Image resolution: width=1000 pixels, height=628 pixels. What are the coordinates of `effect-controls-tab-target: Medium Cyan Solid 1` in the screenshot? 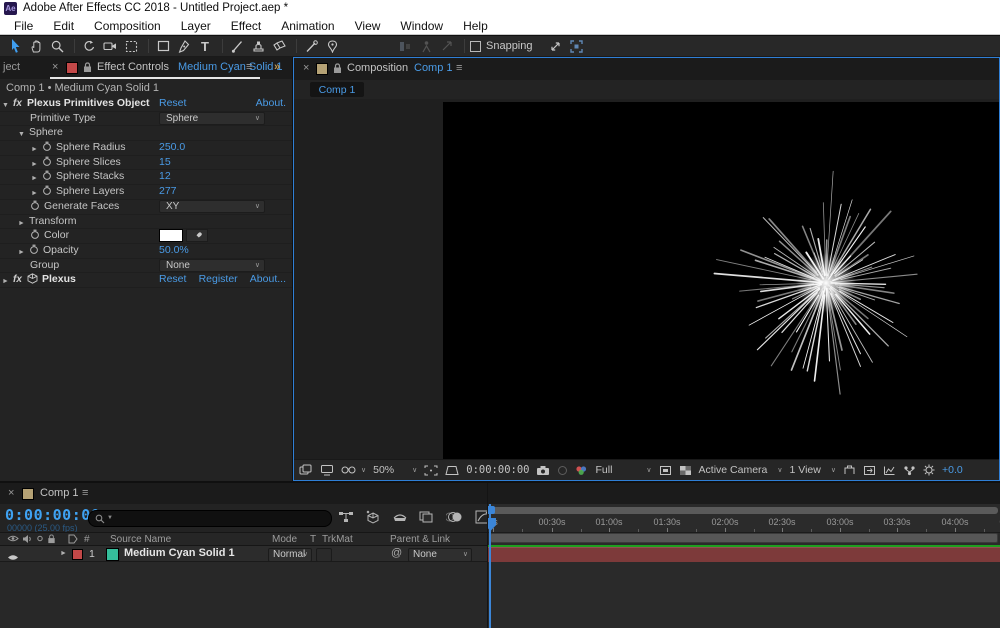 It's located at (230, 67).